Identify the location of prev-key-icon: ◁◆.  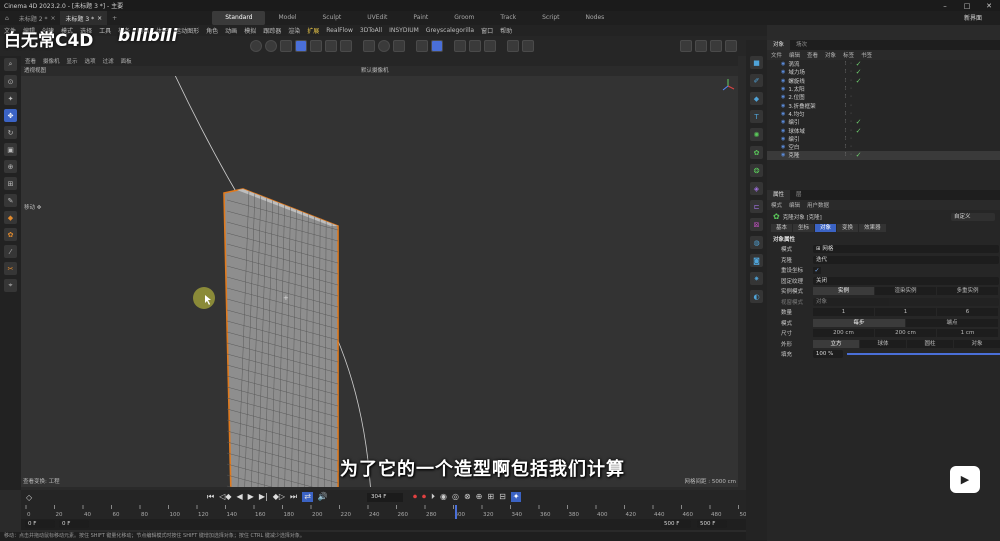
(225, 497).